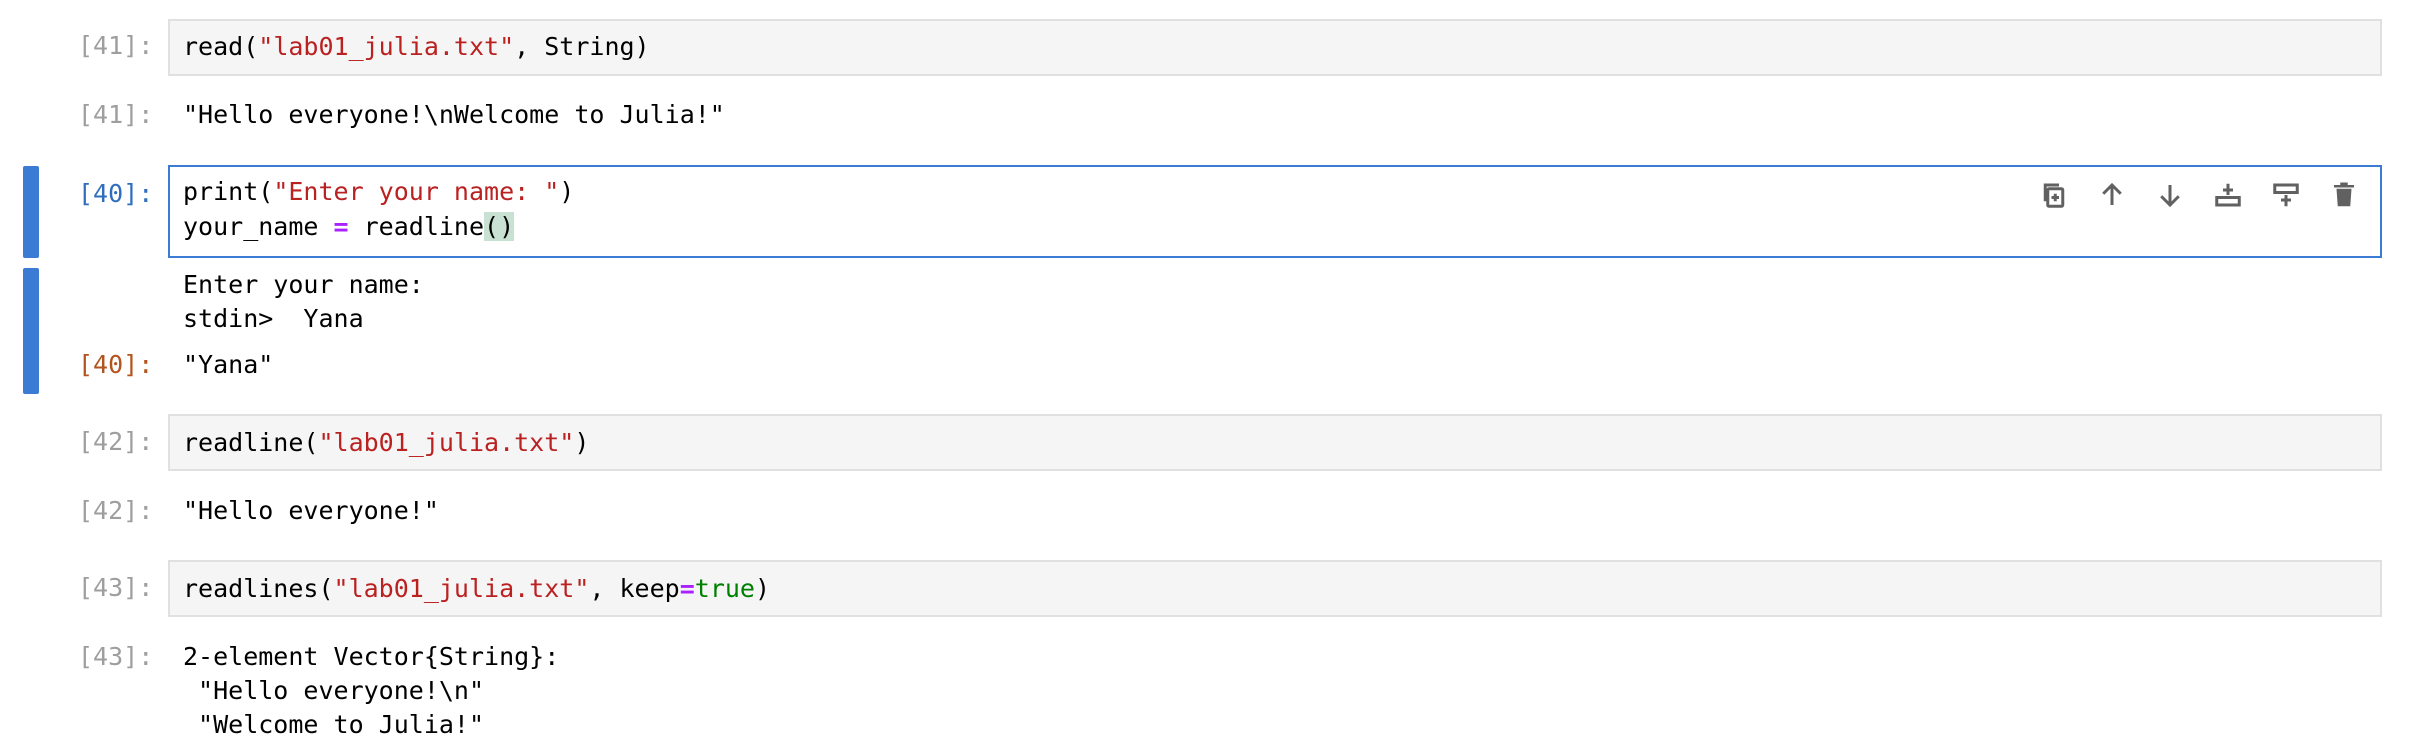 The height and width of the screenshot is (746, 2414). What do you see at coordinates (116, 587) in the screenshot?
I see `input-prompt: [43]:` at bounding box center [116, 587].